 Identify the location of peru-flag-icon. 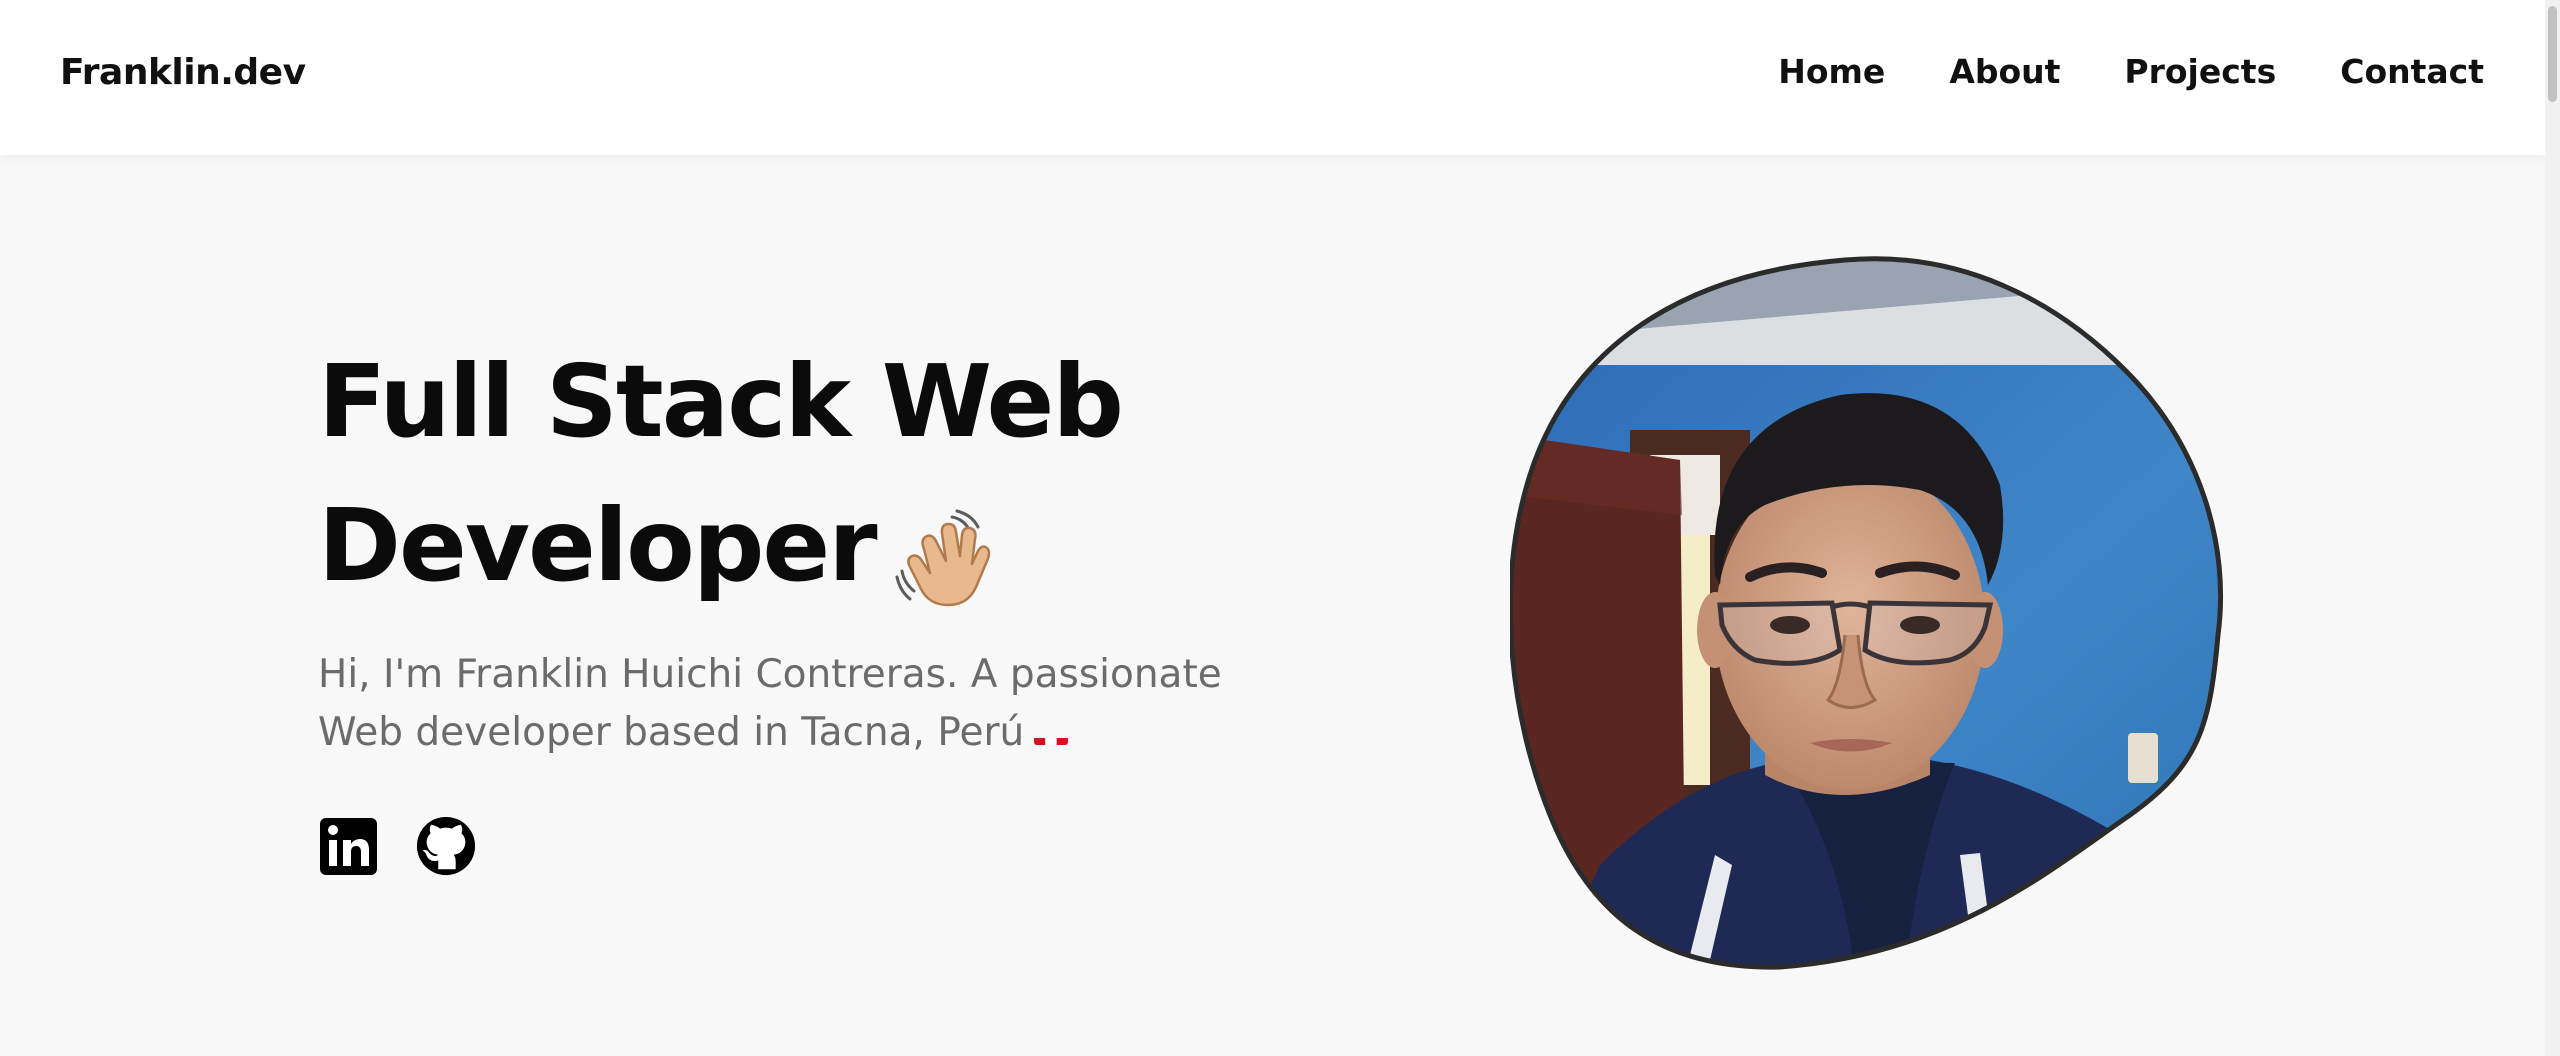
(1051, 733).